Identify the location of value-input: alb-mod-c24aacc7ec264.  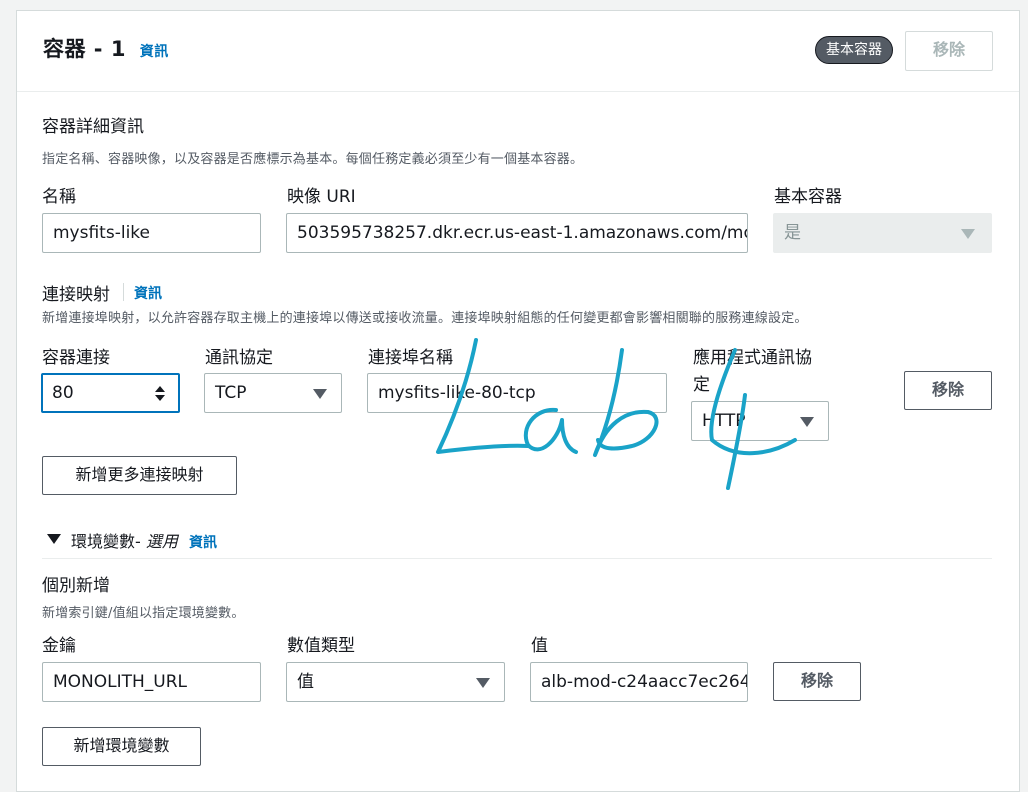
(639, 682).